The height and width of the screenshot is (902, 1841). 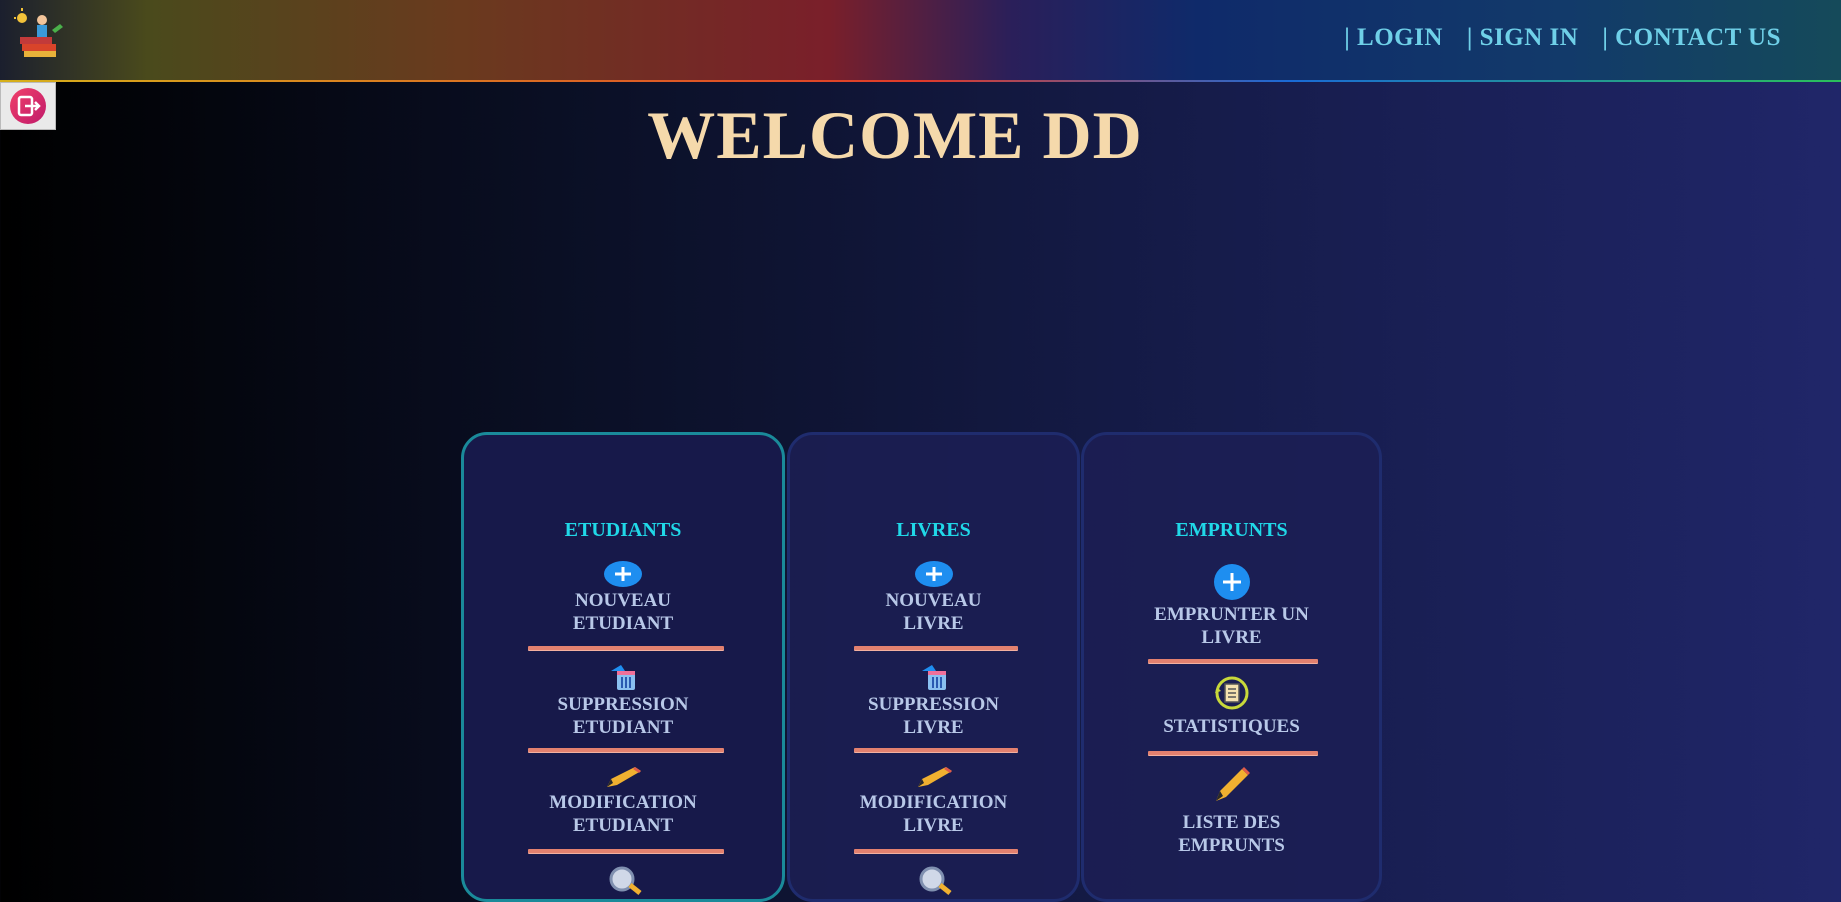 What do you see at coordinates (1231, 626) in the screenshot?
I see `item-label: EMPRUNTER UN LIVRE` at bounding box center [1231, 626].